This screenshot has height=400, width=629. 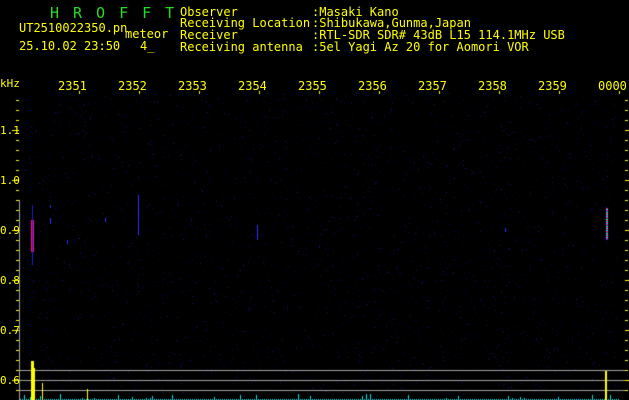 What do you see at coordinates (72, 86) in the screenshot?
I see `time-label: 2351` at bounding box center [72, 86].